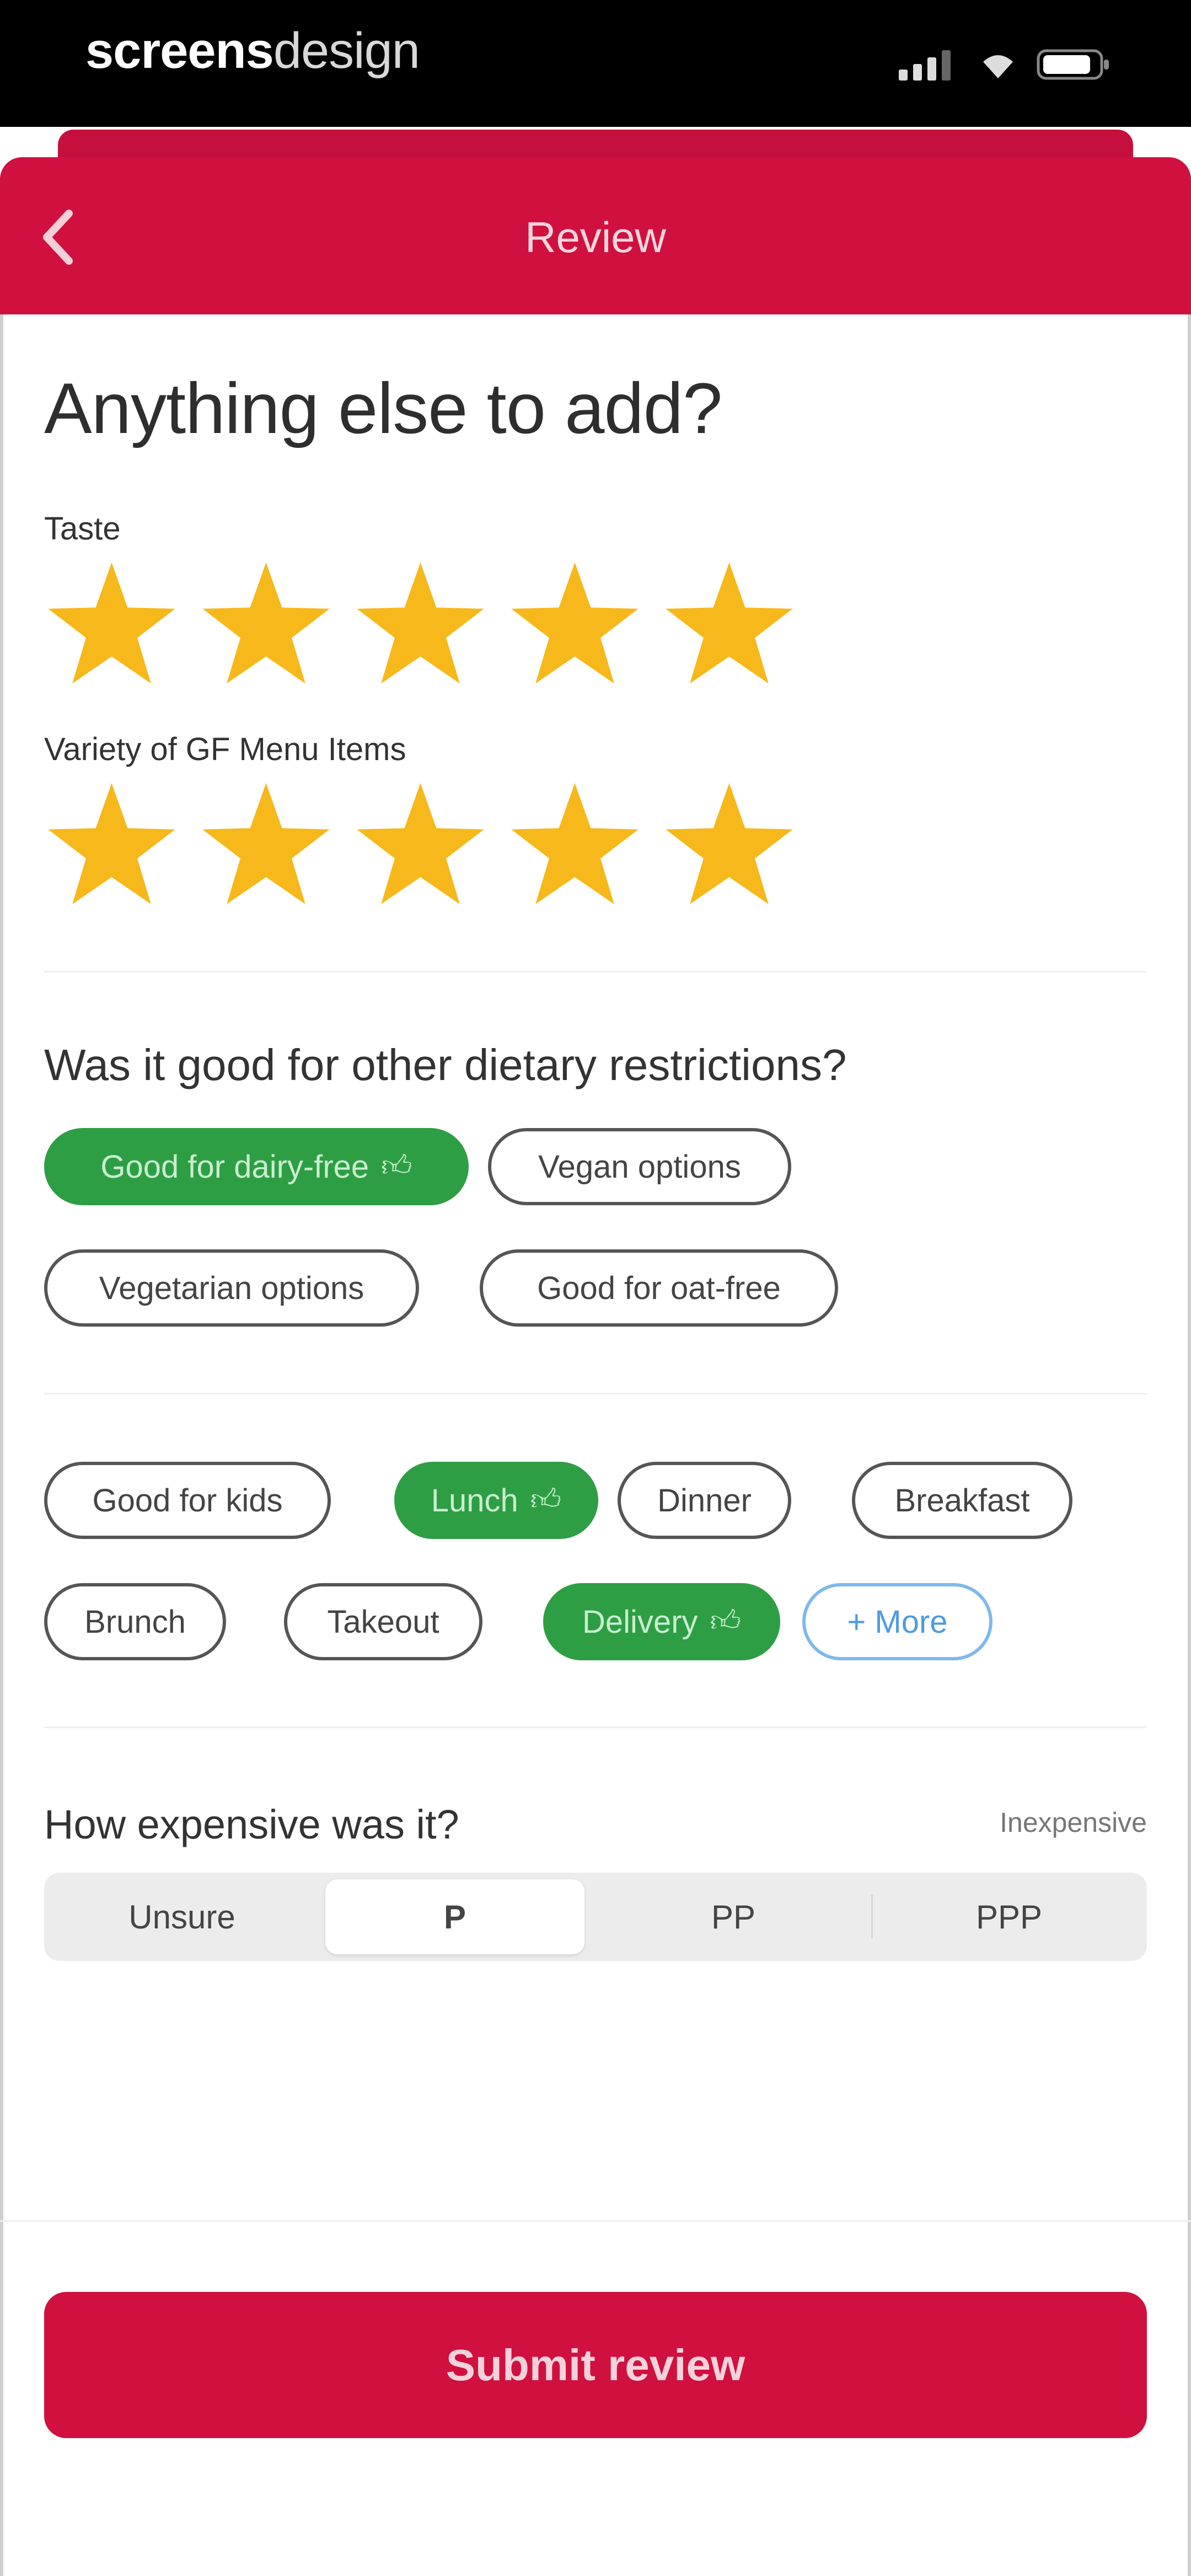 The height and width of the screenshot is (2576, 1191). What do you see at coordinates (1009, 1917) in the screenshot?
I see `price-option-ppp: PPP` at bounding box center [1009, 1917].